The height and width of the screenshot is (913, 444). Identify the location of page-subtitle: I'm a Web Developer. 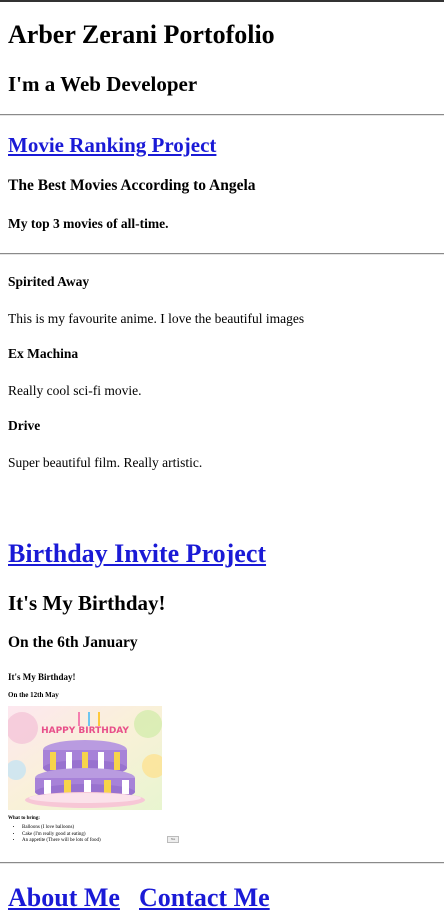
(103, 84).